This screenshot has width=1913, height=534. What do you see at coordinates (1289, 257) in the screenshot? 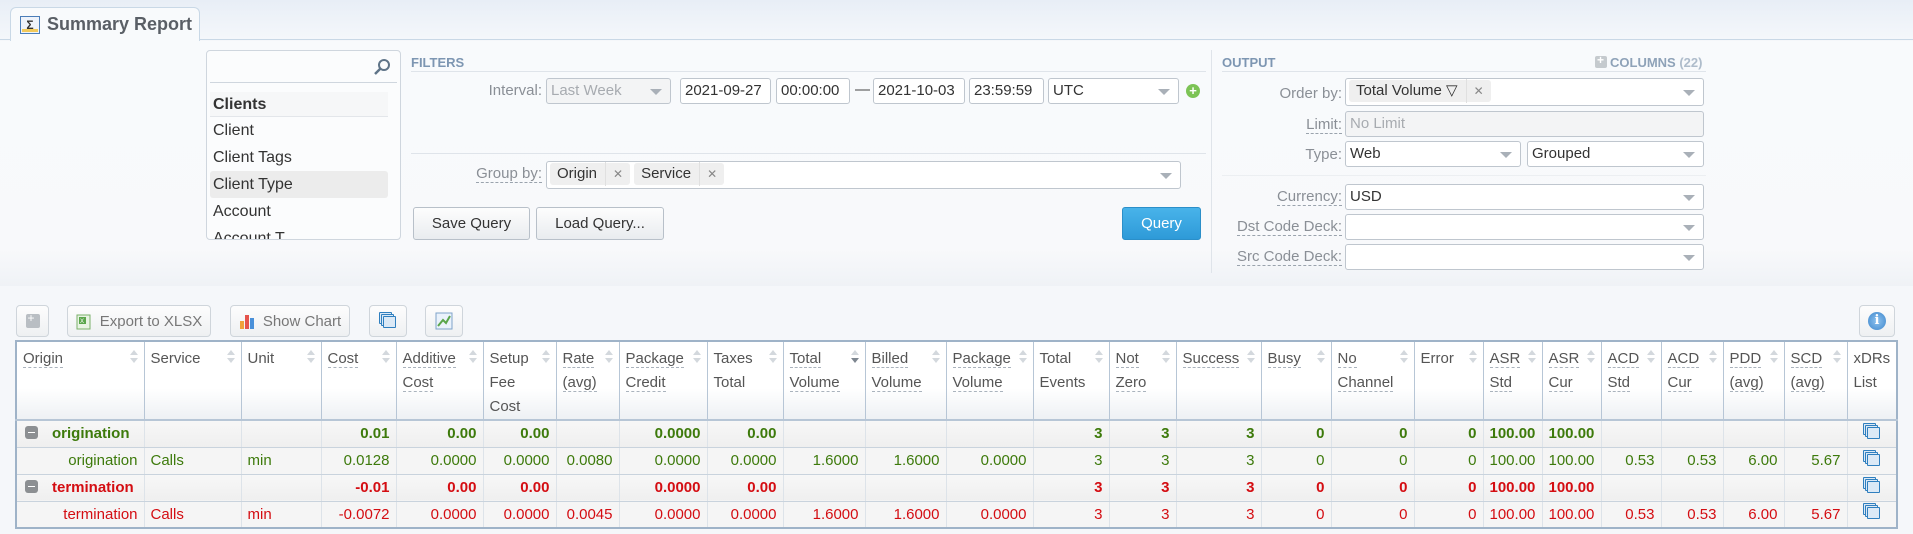
I see `src-code-deck-label: Src Code Deck:` at bounding box center [1289, 257].